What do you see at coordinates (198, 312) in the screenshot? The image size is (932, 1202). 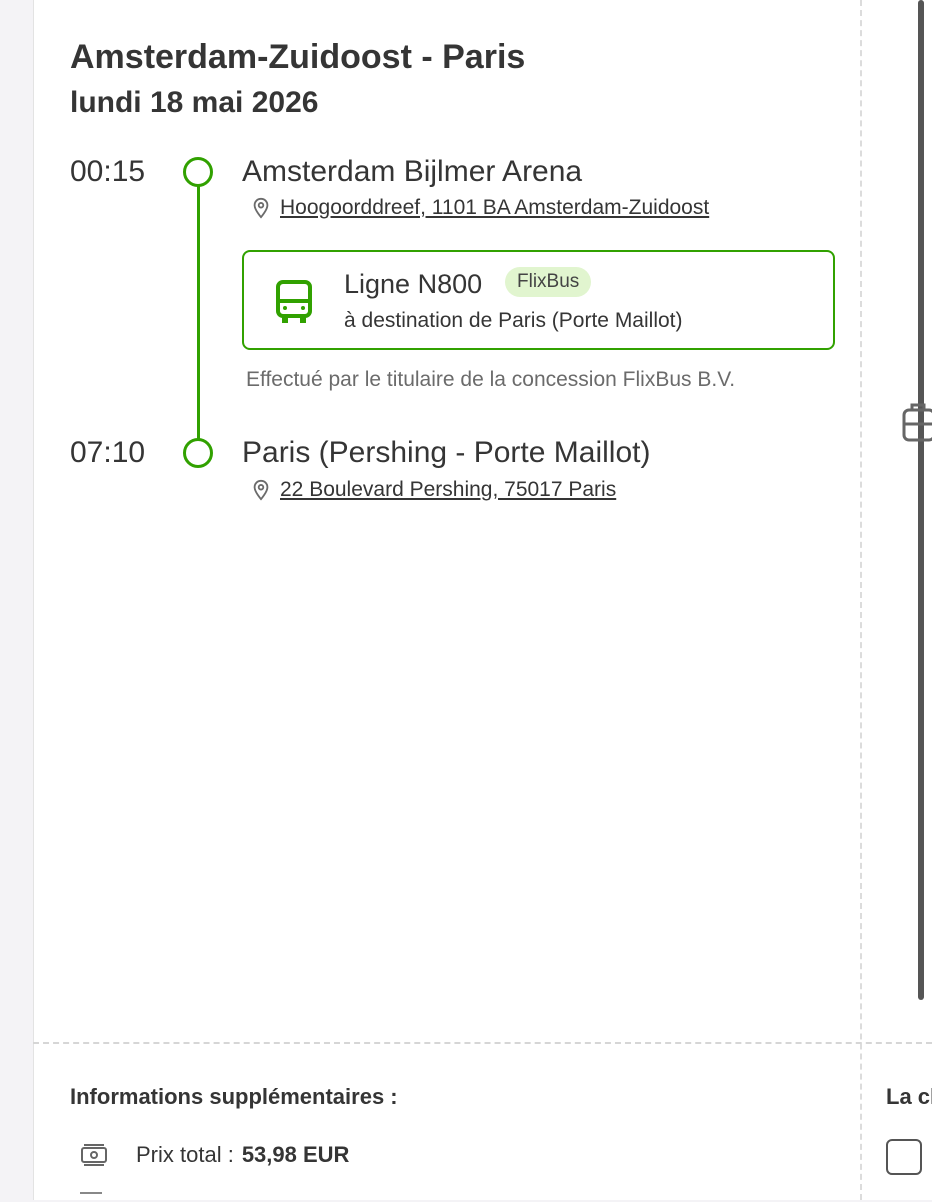 I see `timeline-line` at bounding box center [198, 312].